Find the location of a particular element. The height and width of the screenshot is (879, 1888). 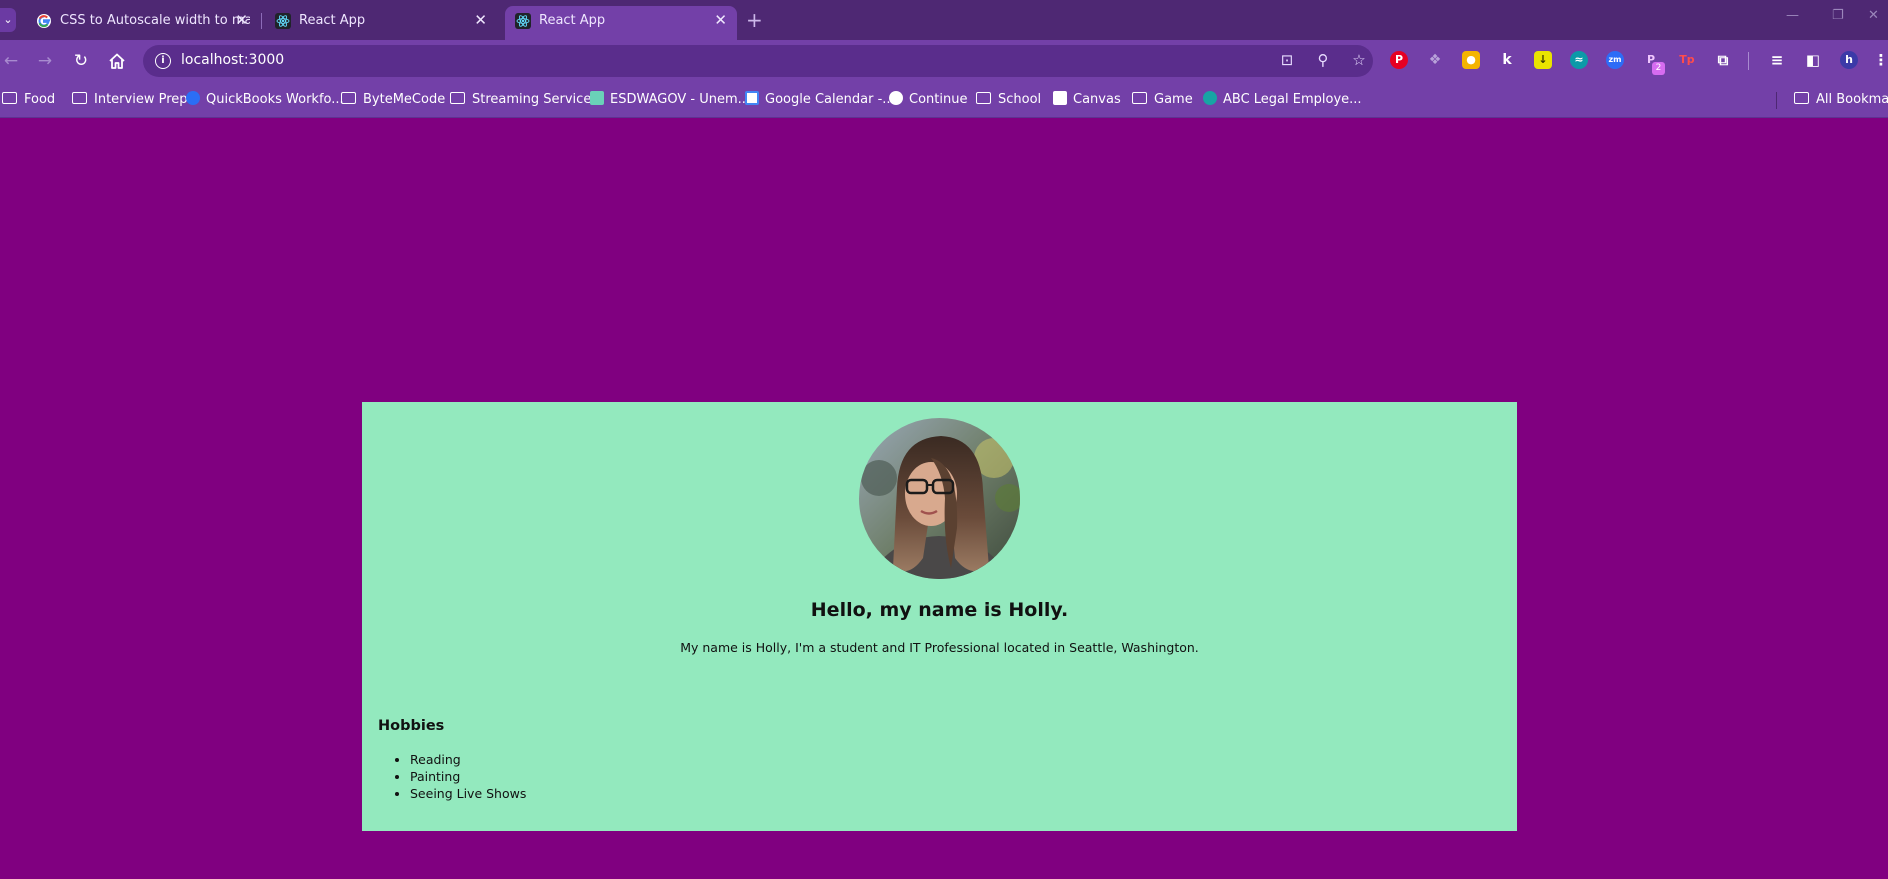

quickbooks-icon is located at coordinates (193, 98).